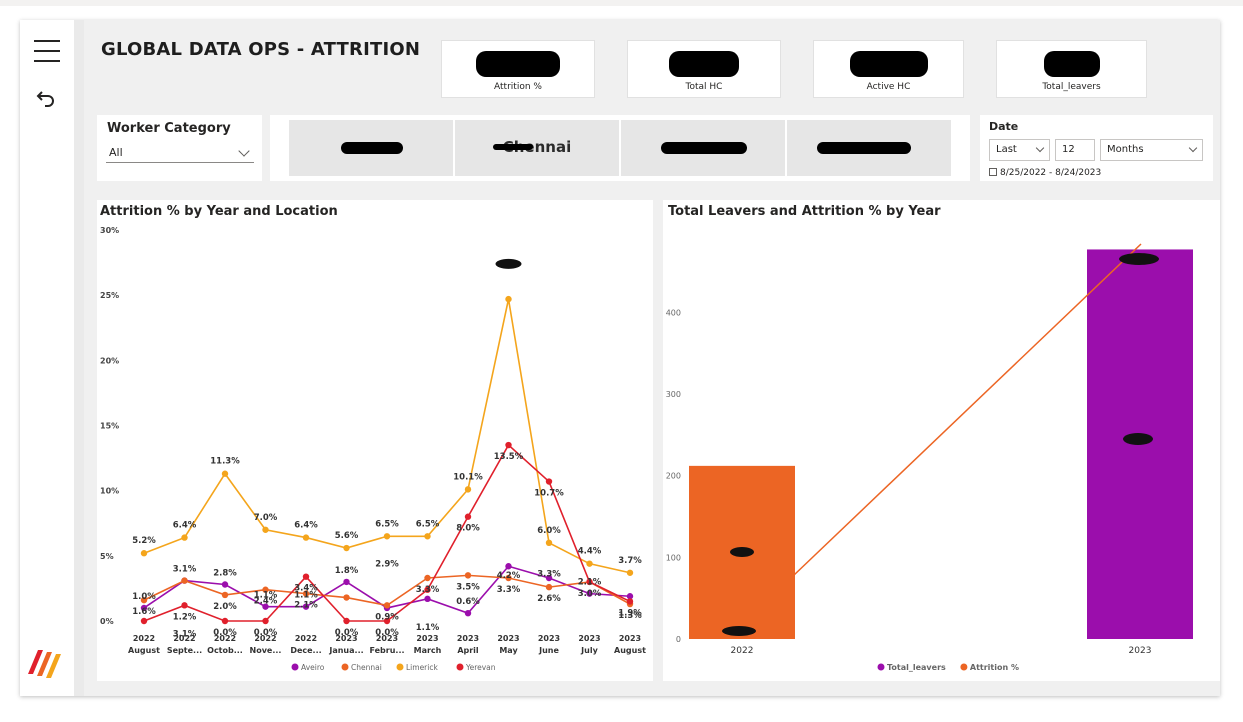 Image resolution: width=1243 pixels, height=722 pixels. I want to click on worker-category-dropdown: All, so click(180, 153).